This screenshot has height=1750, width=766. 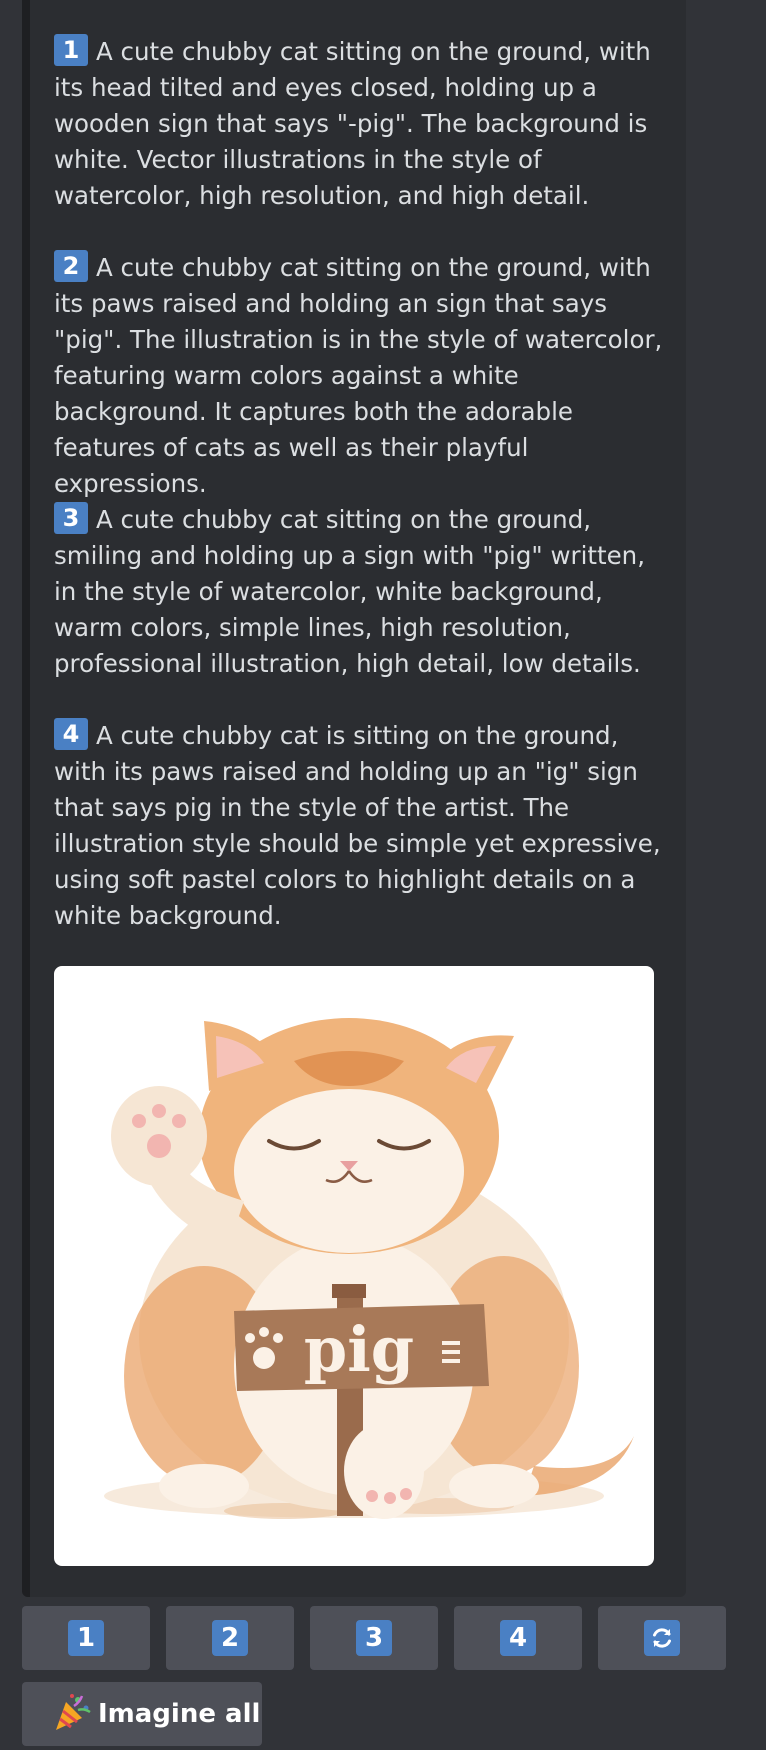 What do you see at coordinates (359, 1349) in the screenshot?
I see `sign-text: pig` at bounding box center [359, 1349].